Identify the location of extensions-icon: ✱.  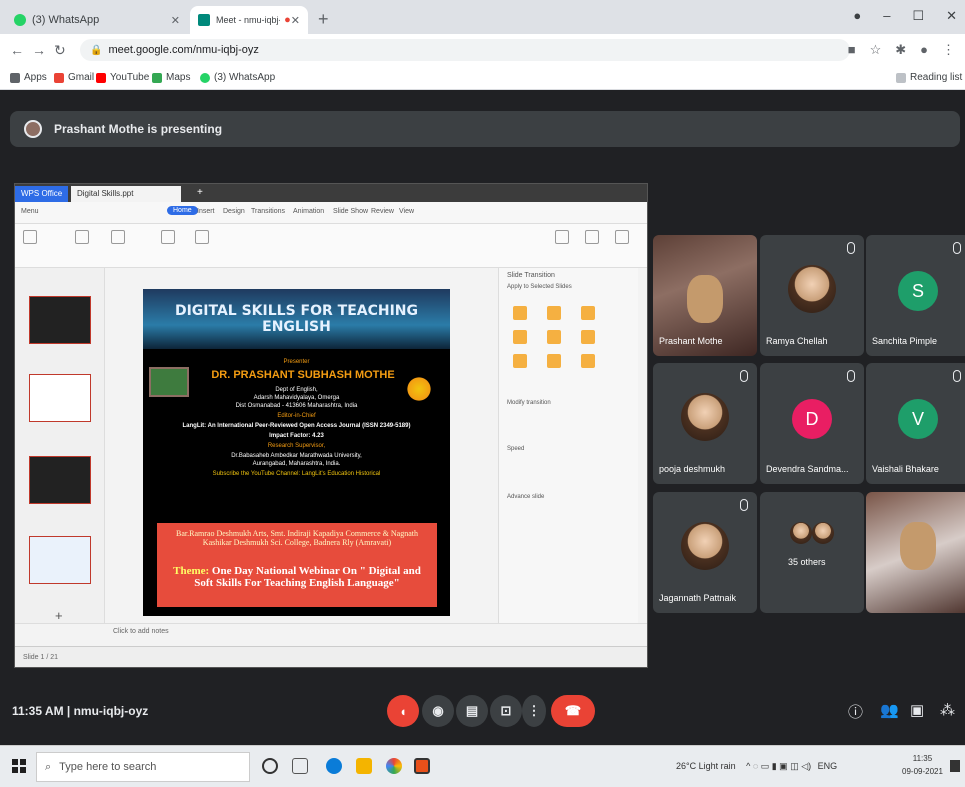
(900, 50).